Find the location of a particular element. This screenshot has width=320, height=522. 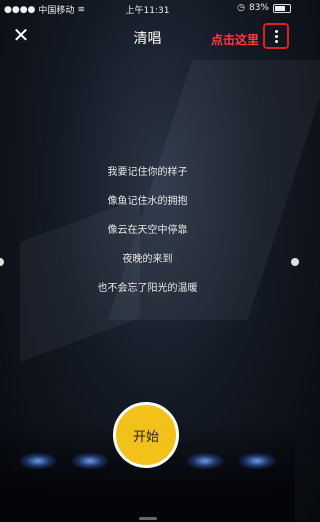

status-bar: ●●●● 中国移动 ≋ 上午11:31 ◷ 83% is located at coordinates (147, 9).